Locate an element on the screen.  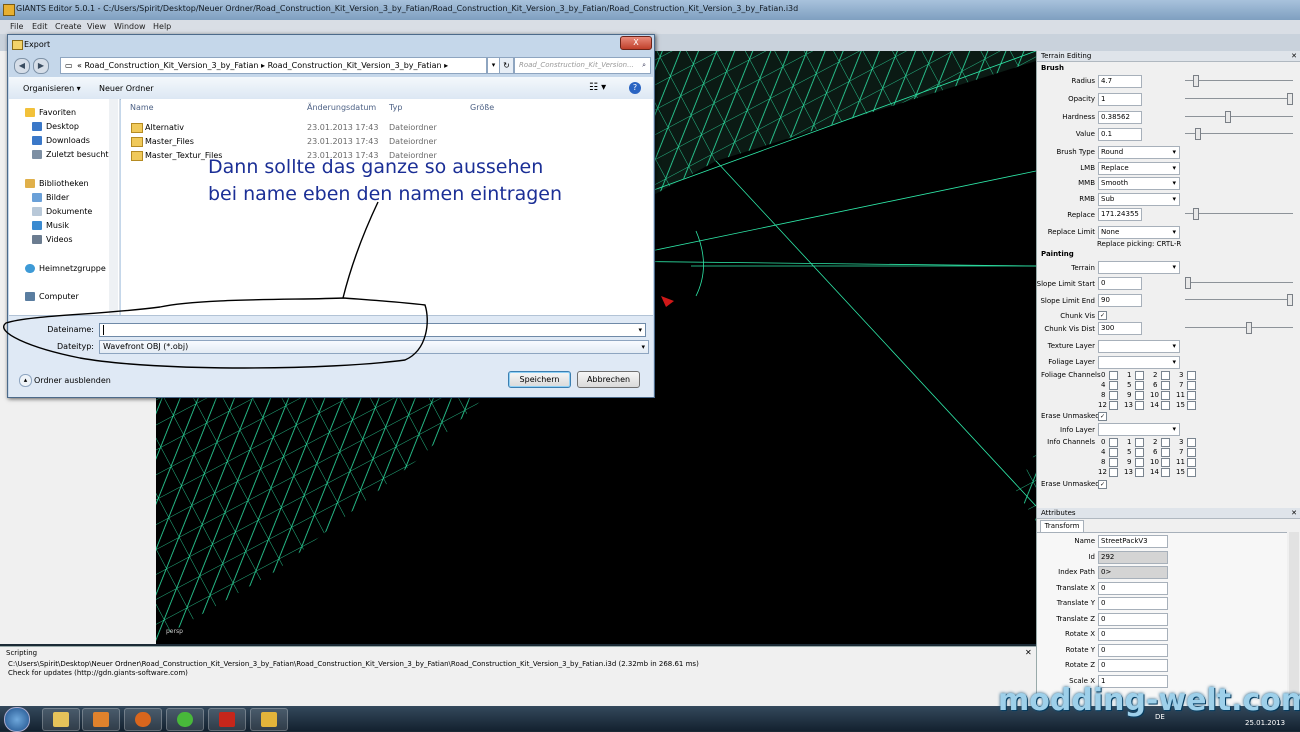
menu-create: Create is located at coordinates (68, 26).